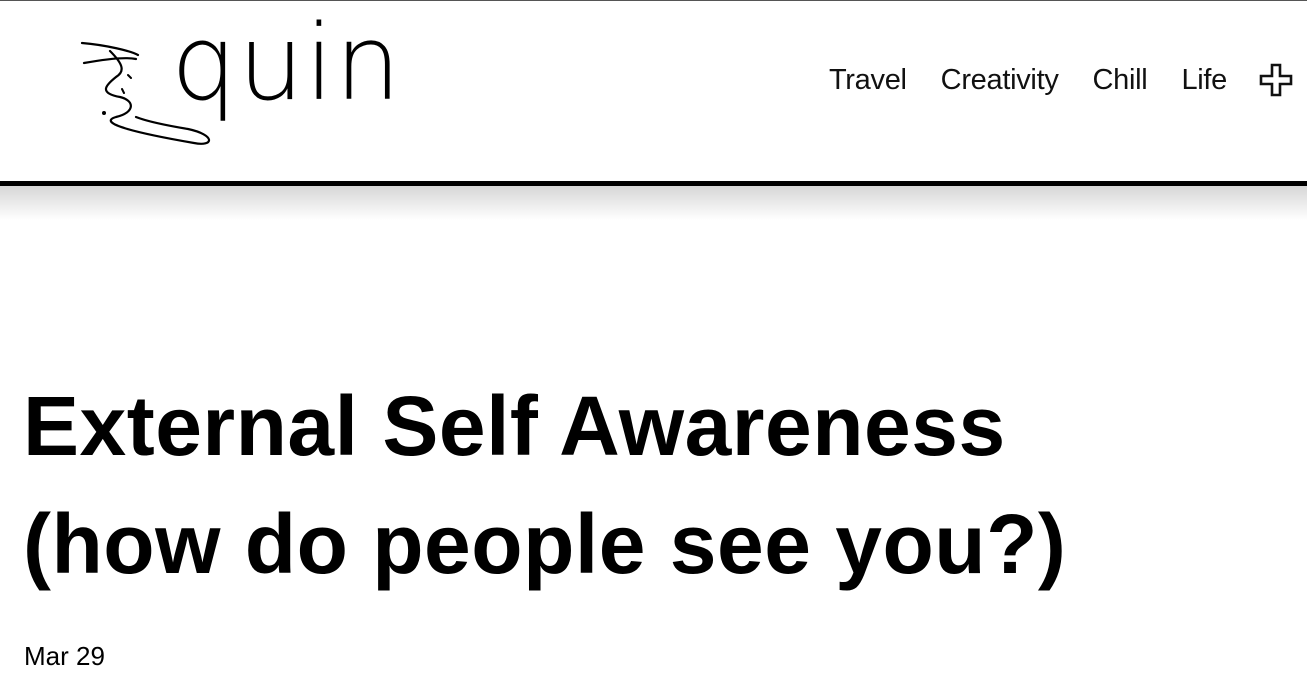 Image resolution: width=1307 pixels, height=700 pixels. Describe the element at coordinates (545, 544) in the screenshot. I see `post-title-line-2: (how do people see you?)` at that location.